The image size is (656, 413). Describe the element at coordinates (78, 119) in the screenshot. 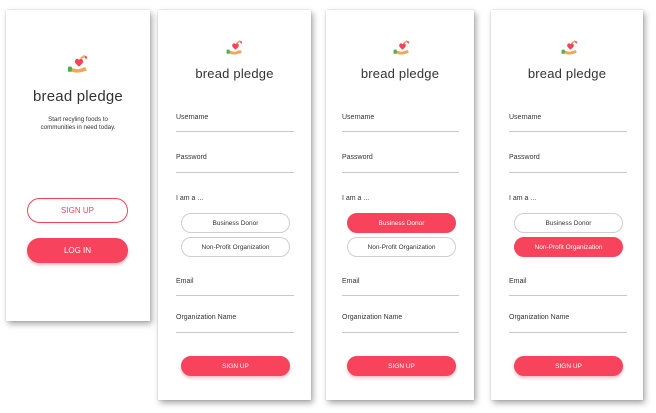

I see `tagline-line-1: Start recyling foods to` at that location.